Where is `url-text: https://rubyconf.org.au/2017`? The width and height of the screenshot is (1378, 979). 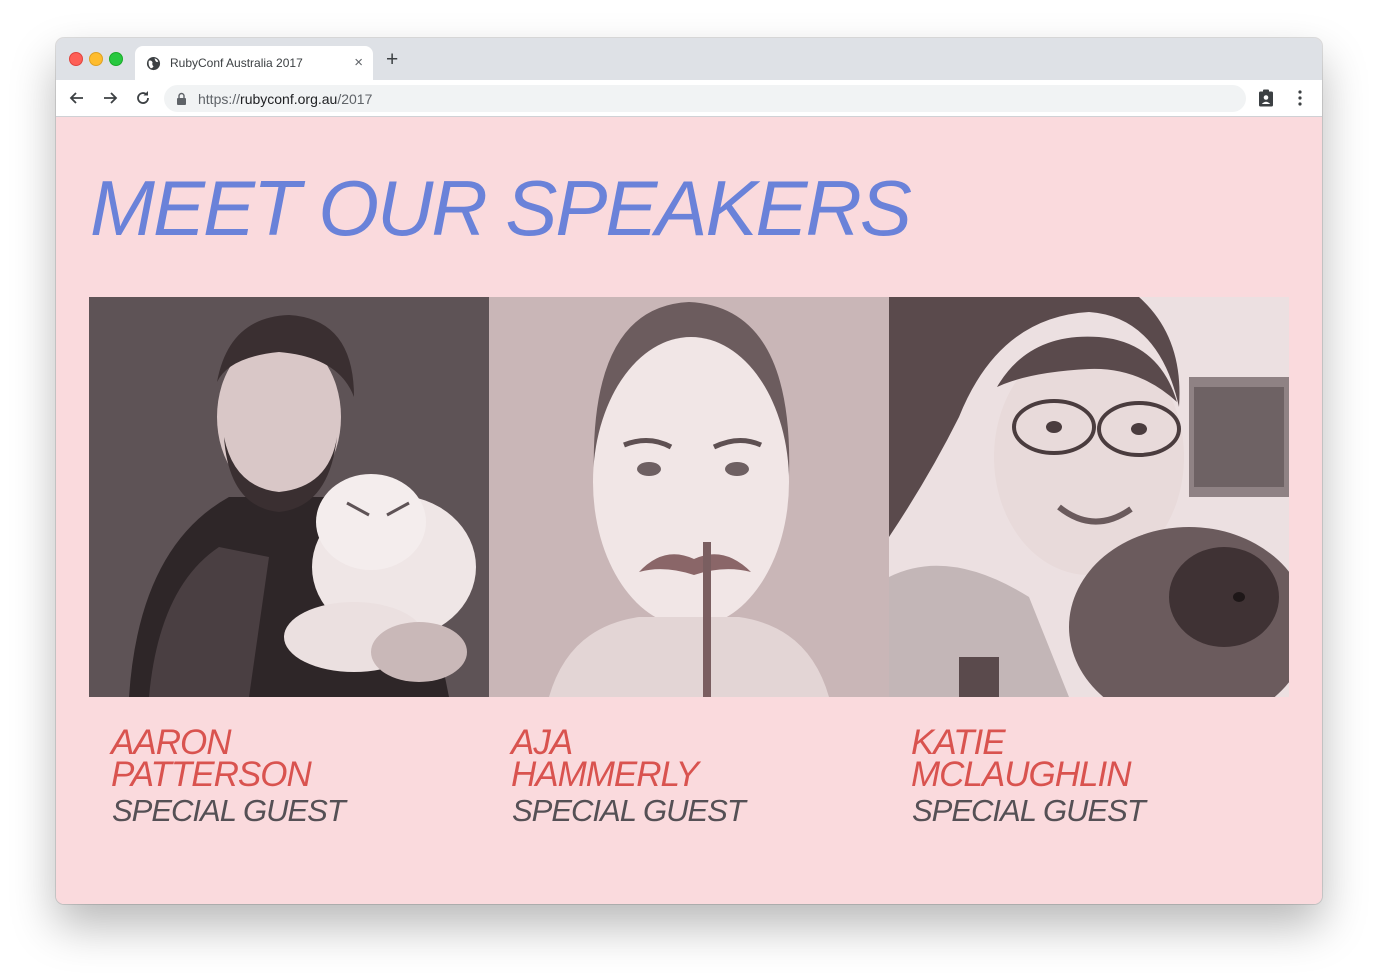
url-text: https://rubyconf.org.au/2017 is located at coordinates (285, 99).